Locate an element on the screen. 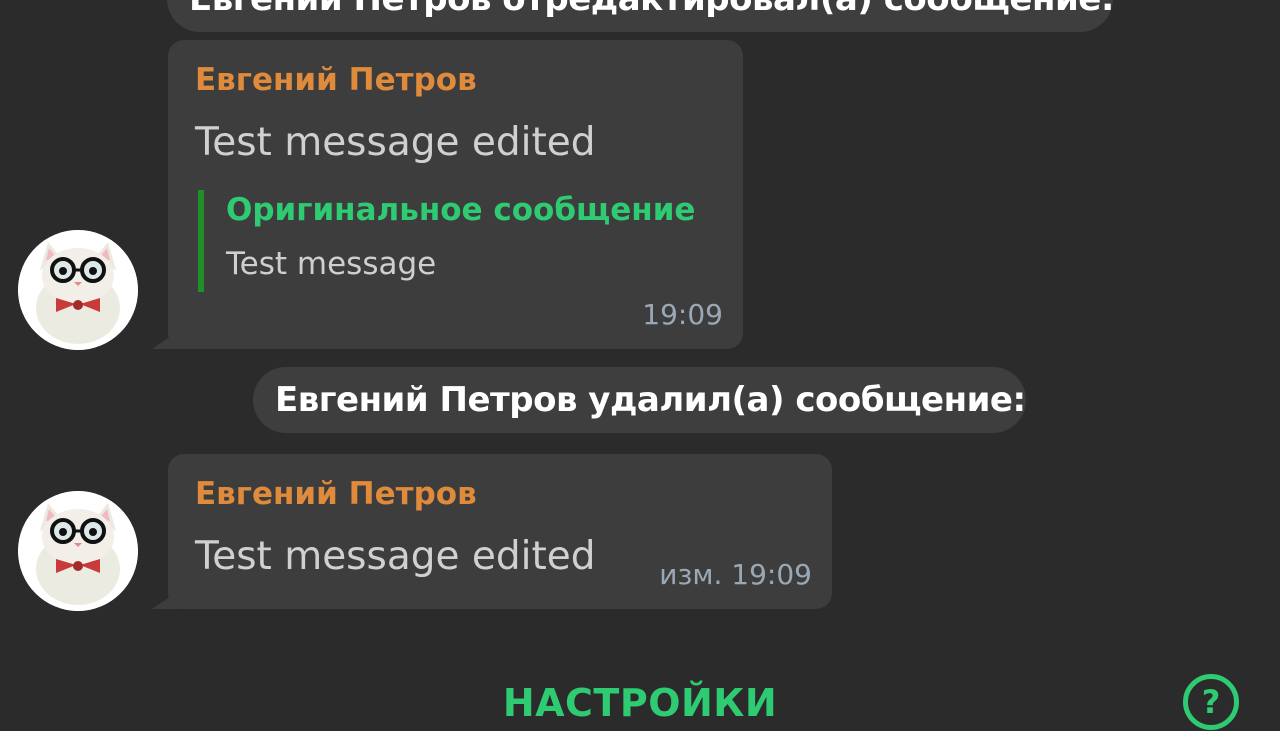 The width and height of the screenshot is (1280, 731). question-circle-icon: ? is located at coordinates (1211, 702).